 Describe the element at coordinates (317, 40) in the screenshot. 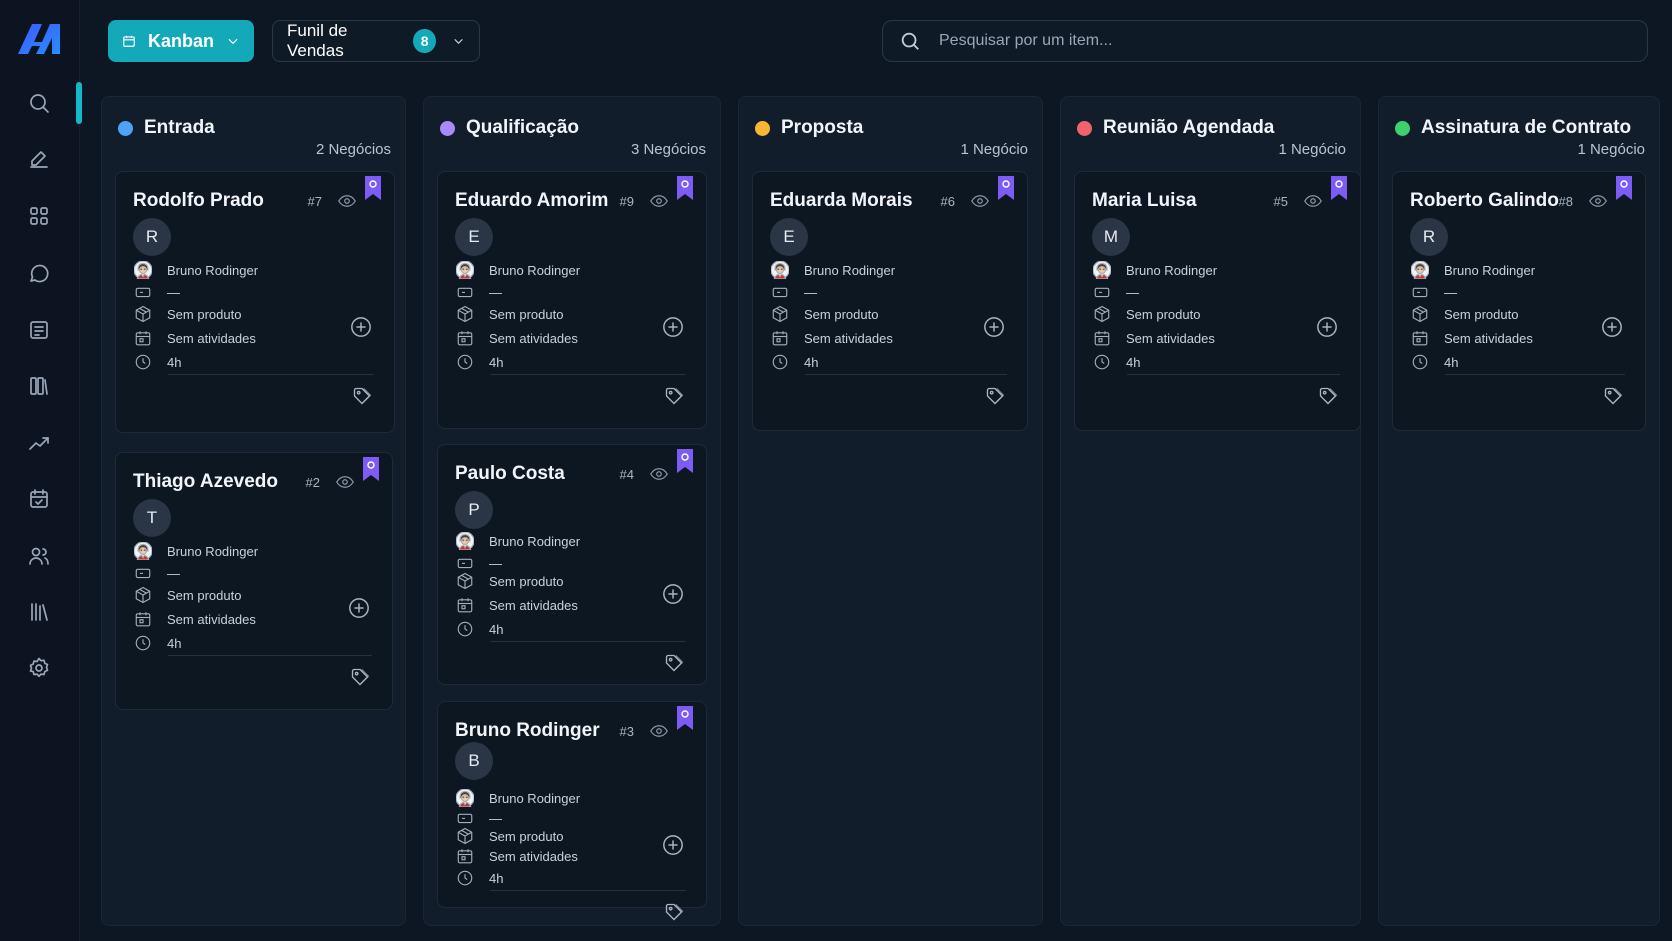

I see `funnel-label: Funil de Vendas` at that location.